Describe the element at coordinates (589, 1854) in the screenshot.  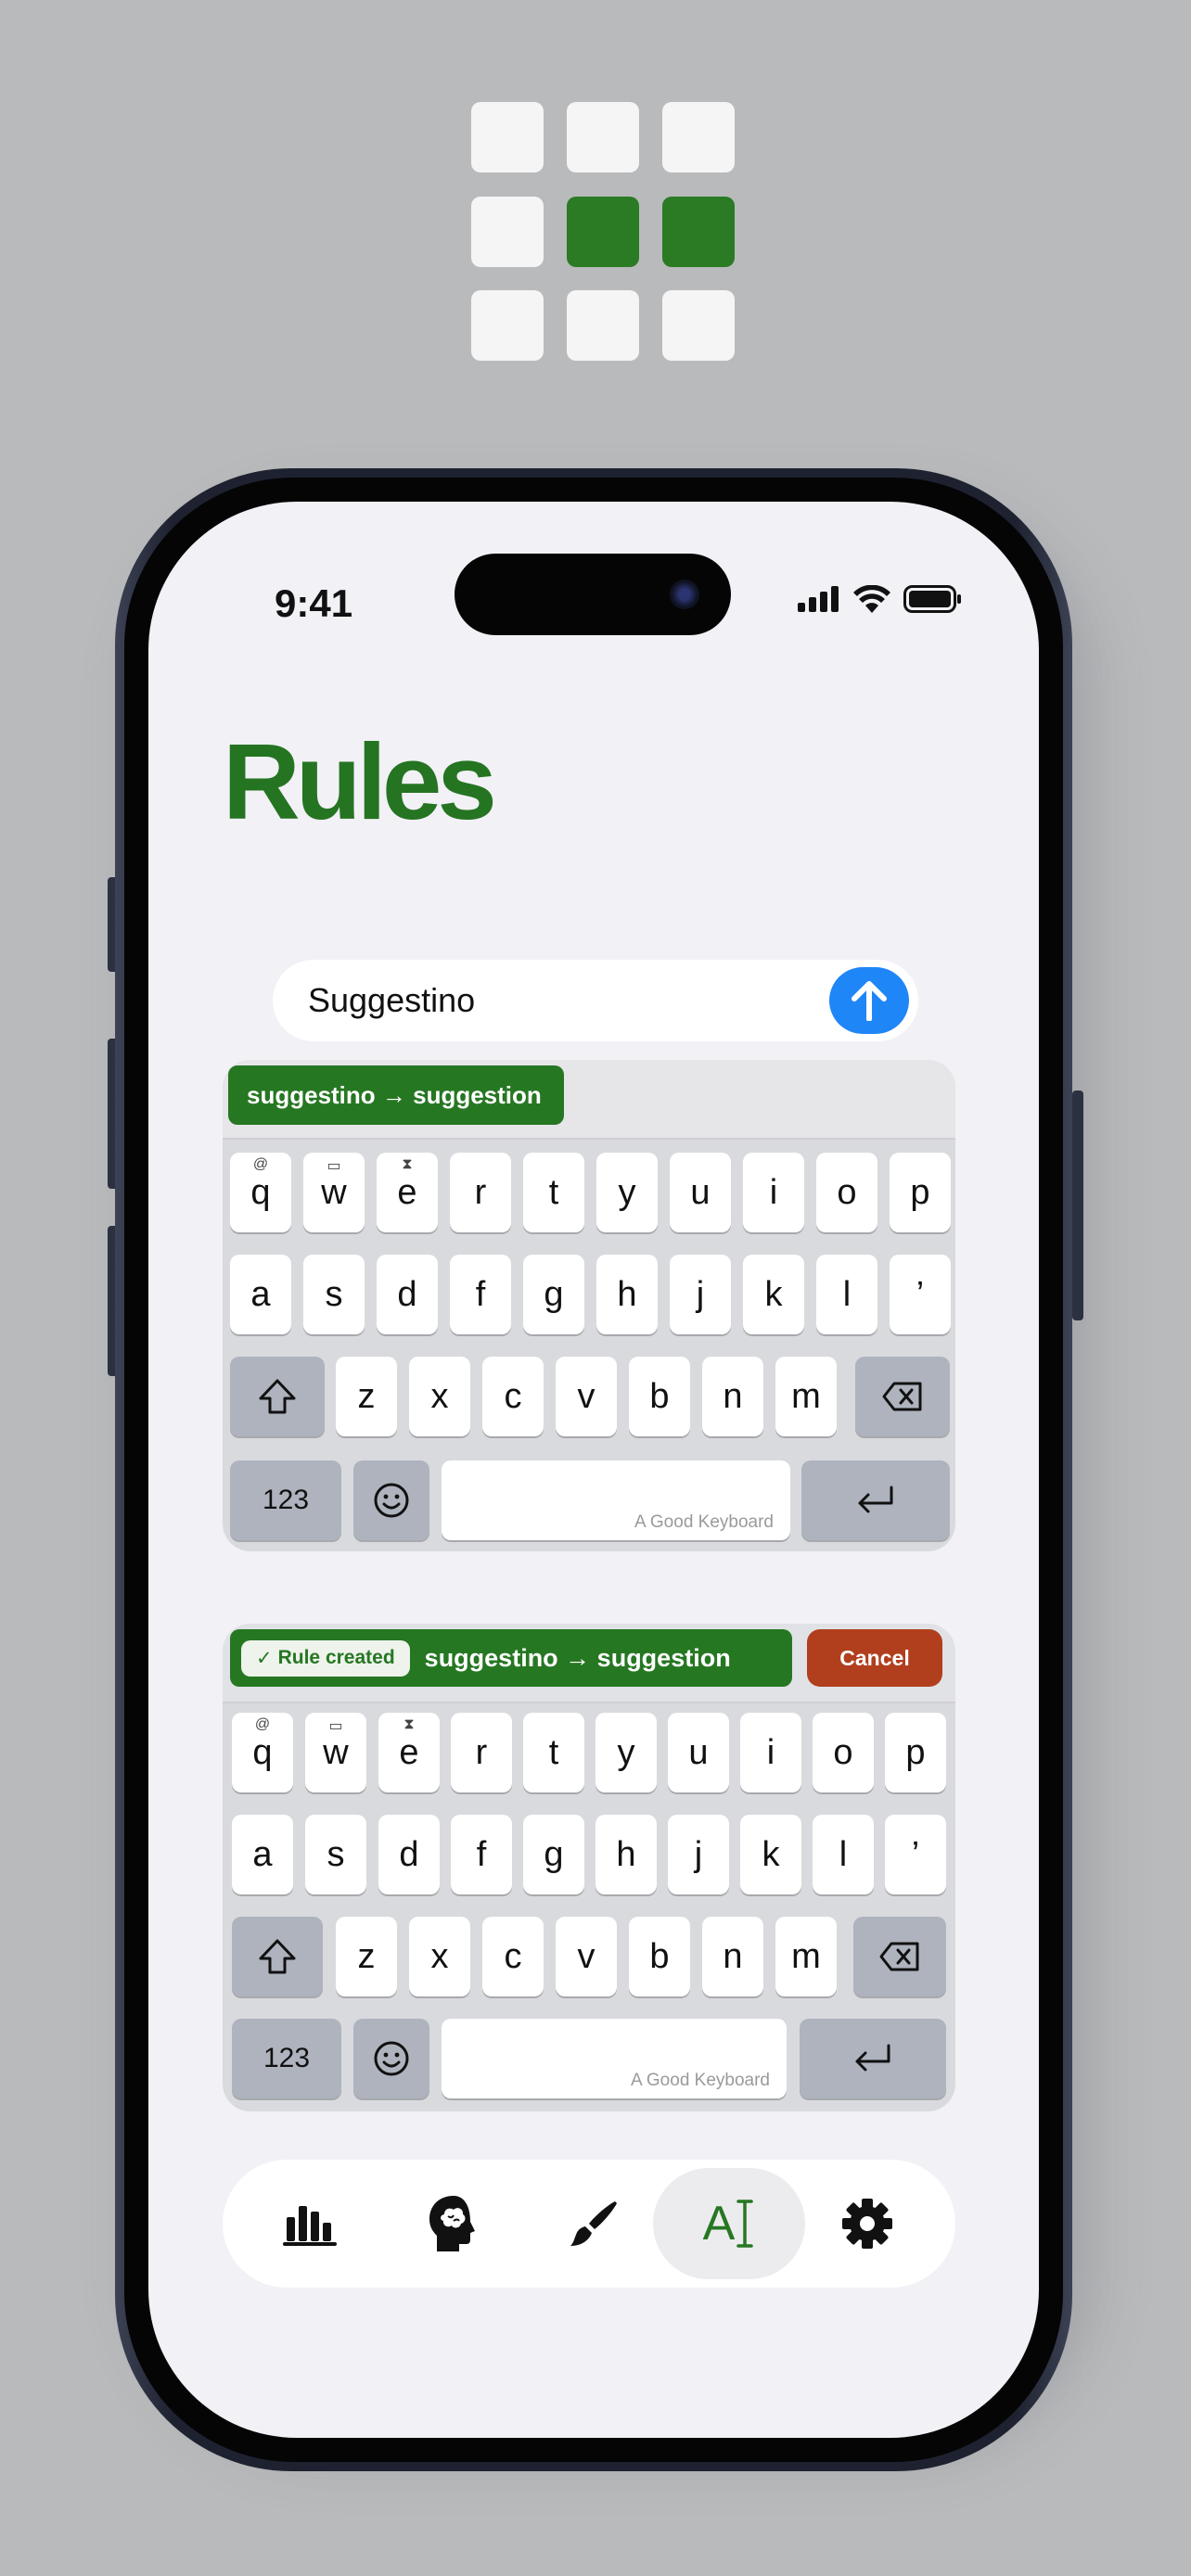
I see `key-row-2: a s d f g h j k l ’` at that location.